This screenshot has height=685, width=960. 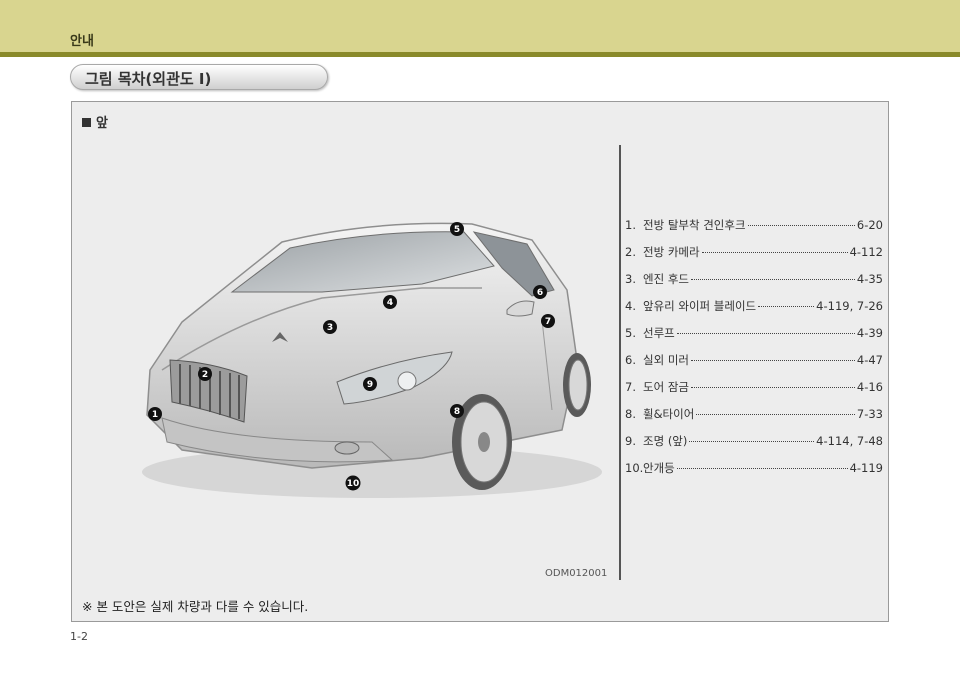 What do you see at coordinates (754, 414) in the screenshot?
I see `list-item: 8. 휠&타이어 7-33` at bounding box center [754, 414].